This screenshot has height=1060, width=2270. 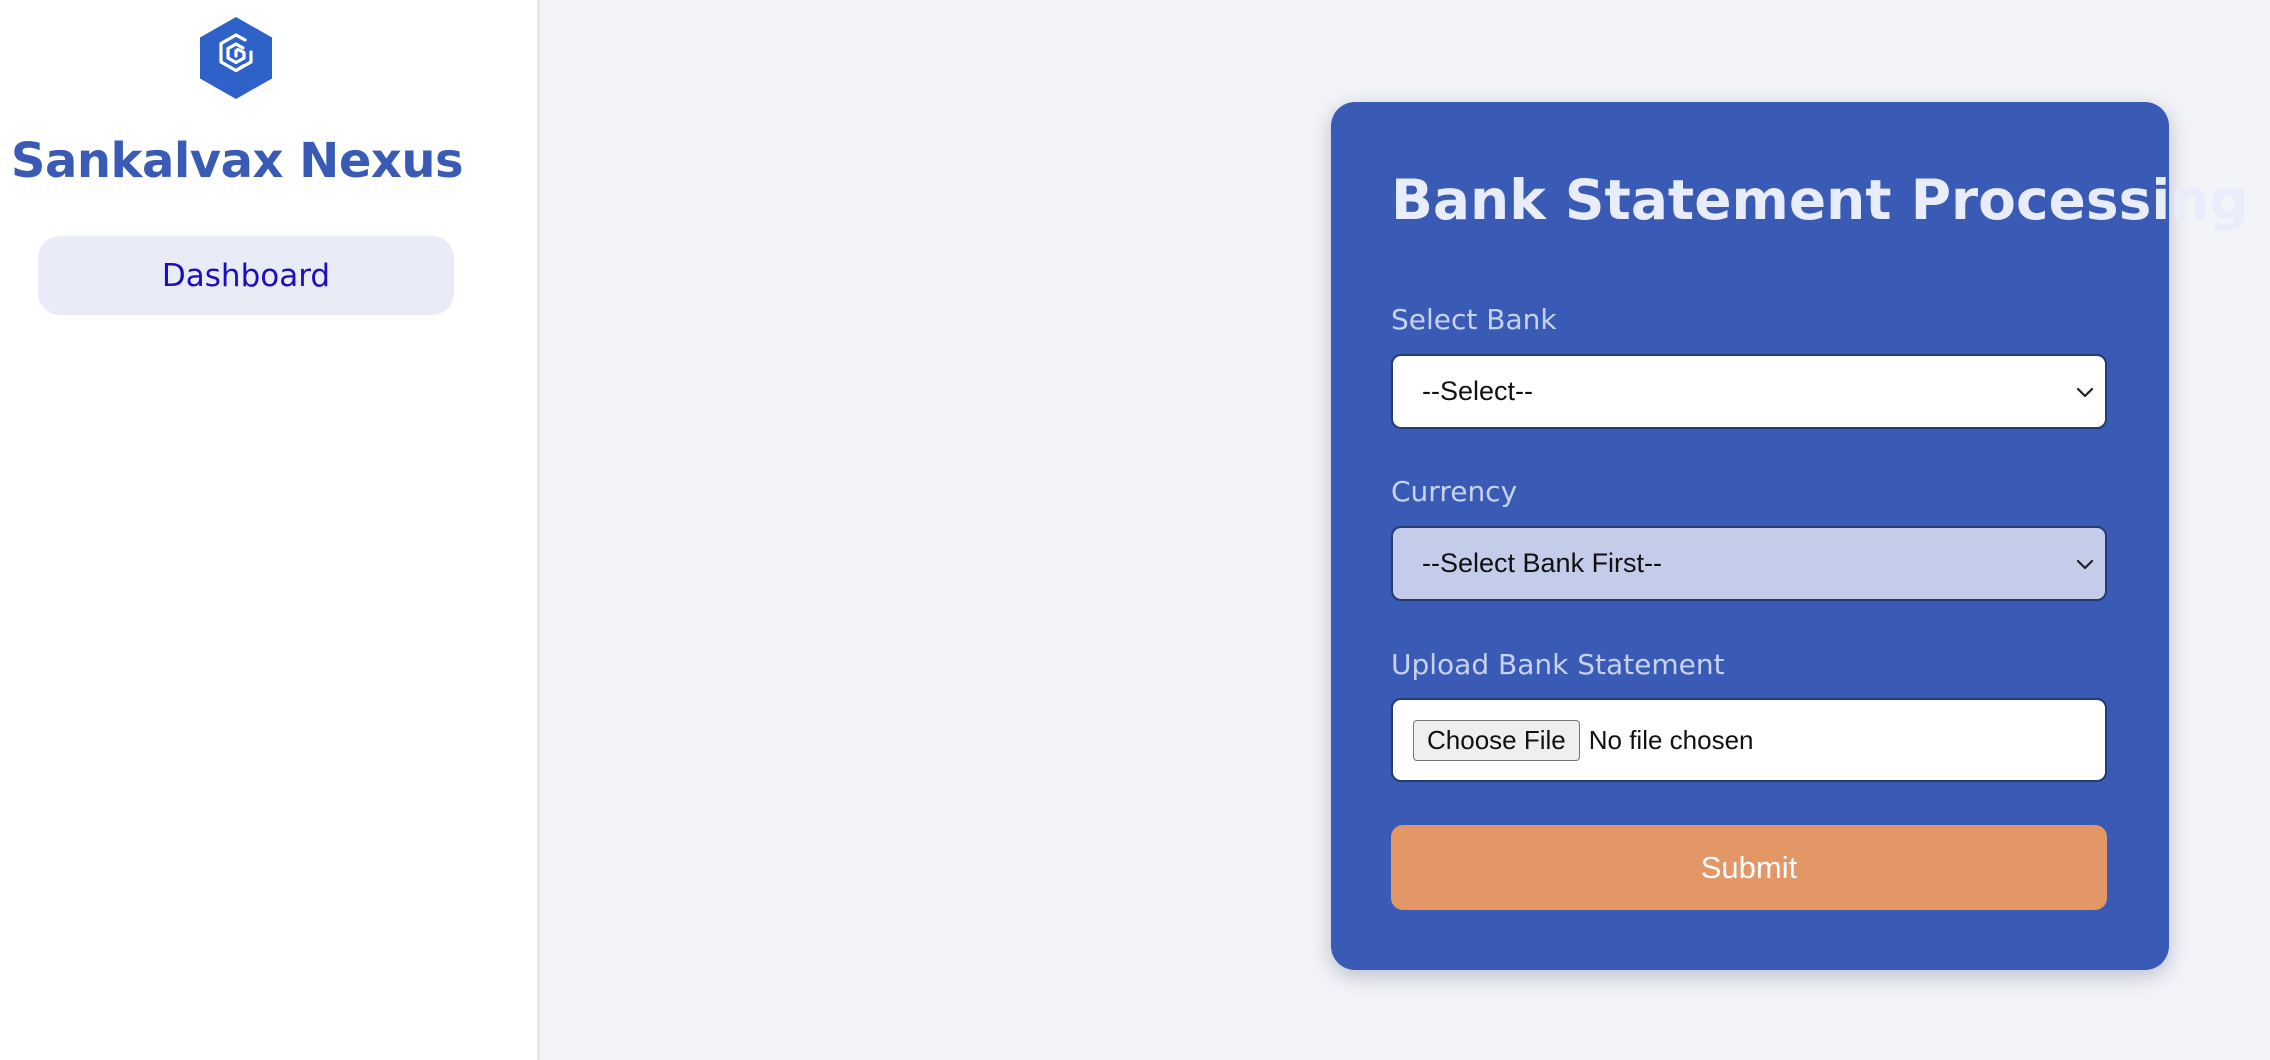 I want to click on currency-dropdown: --Select Bank First--, so click(x=1749, y=563).